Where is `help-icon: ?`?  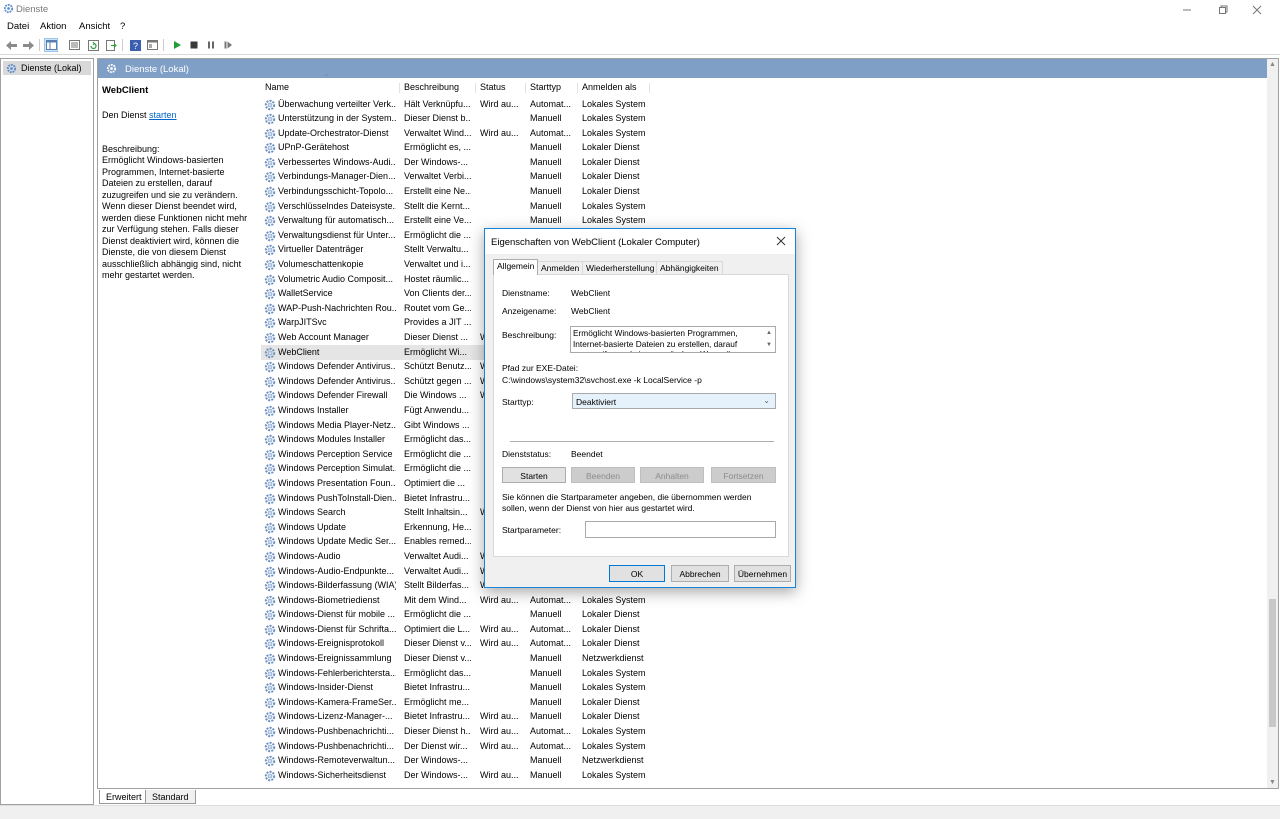 help-icon: ? is located at coordinates (135, 45).